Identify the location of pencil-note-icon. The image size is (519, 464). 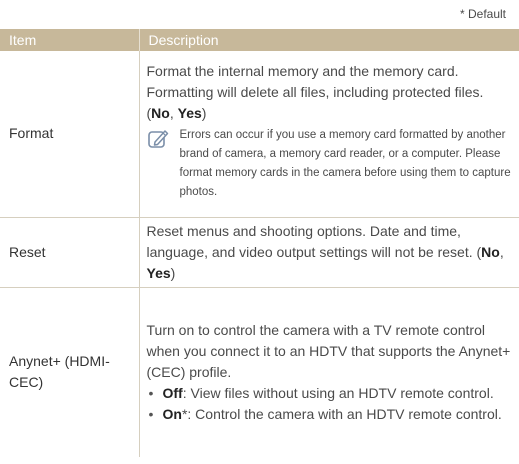
(160, 164).